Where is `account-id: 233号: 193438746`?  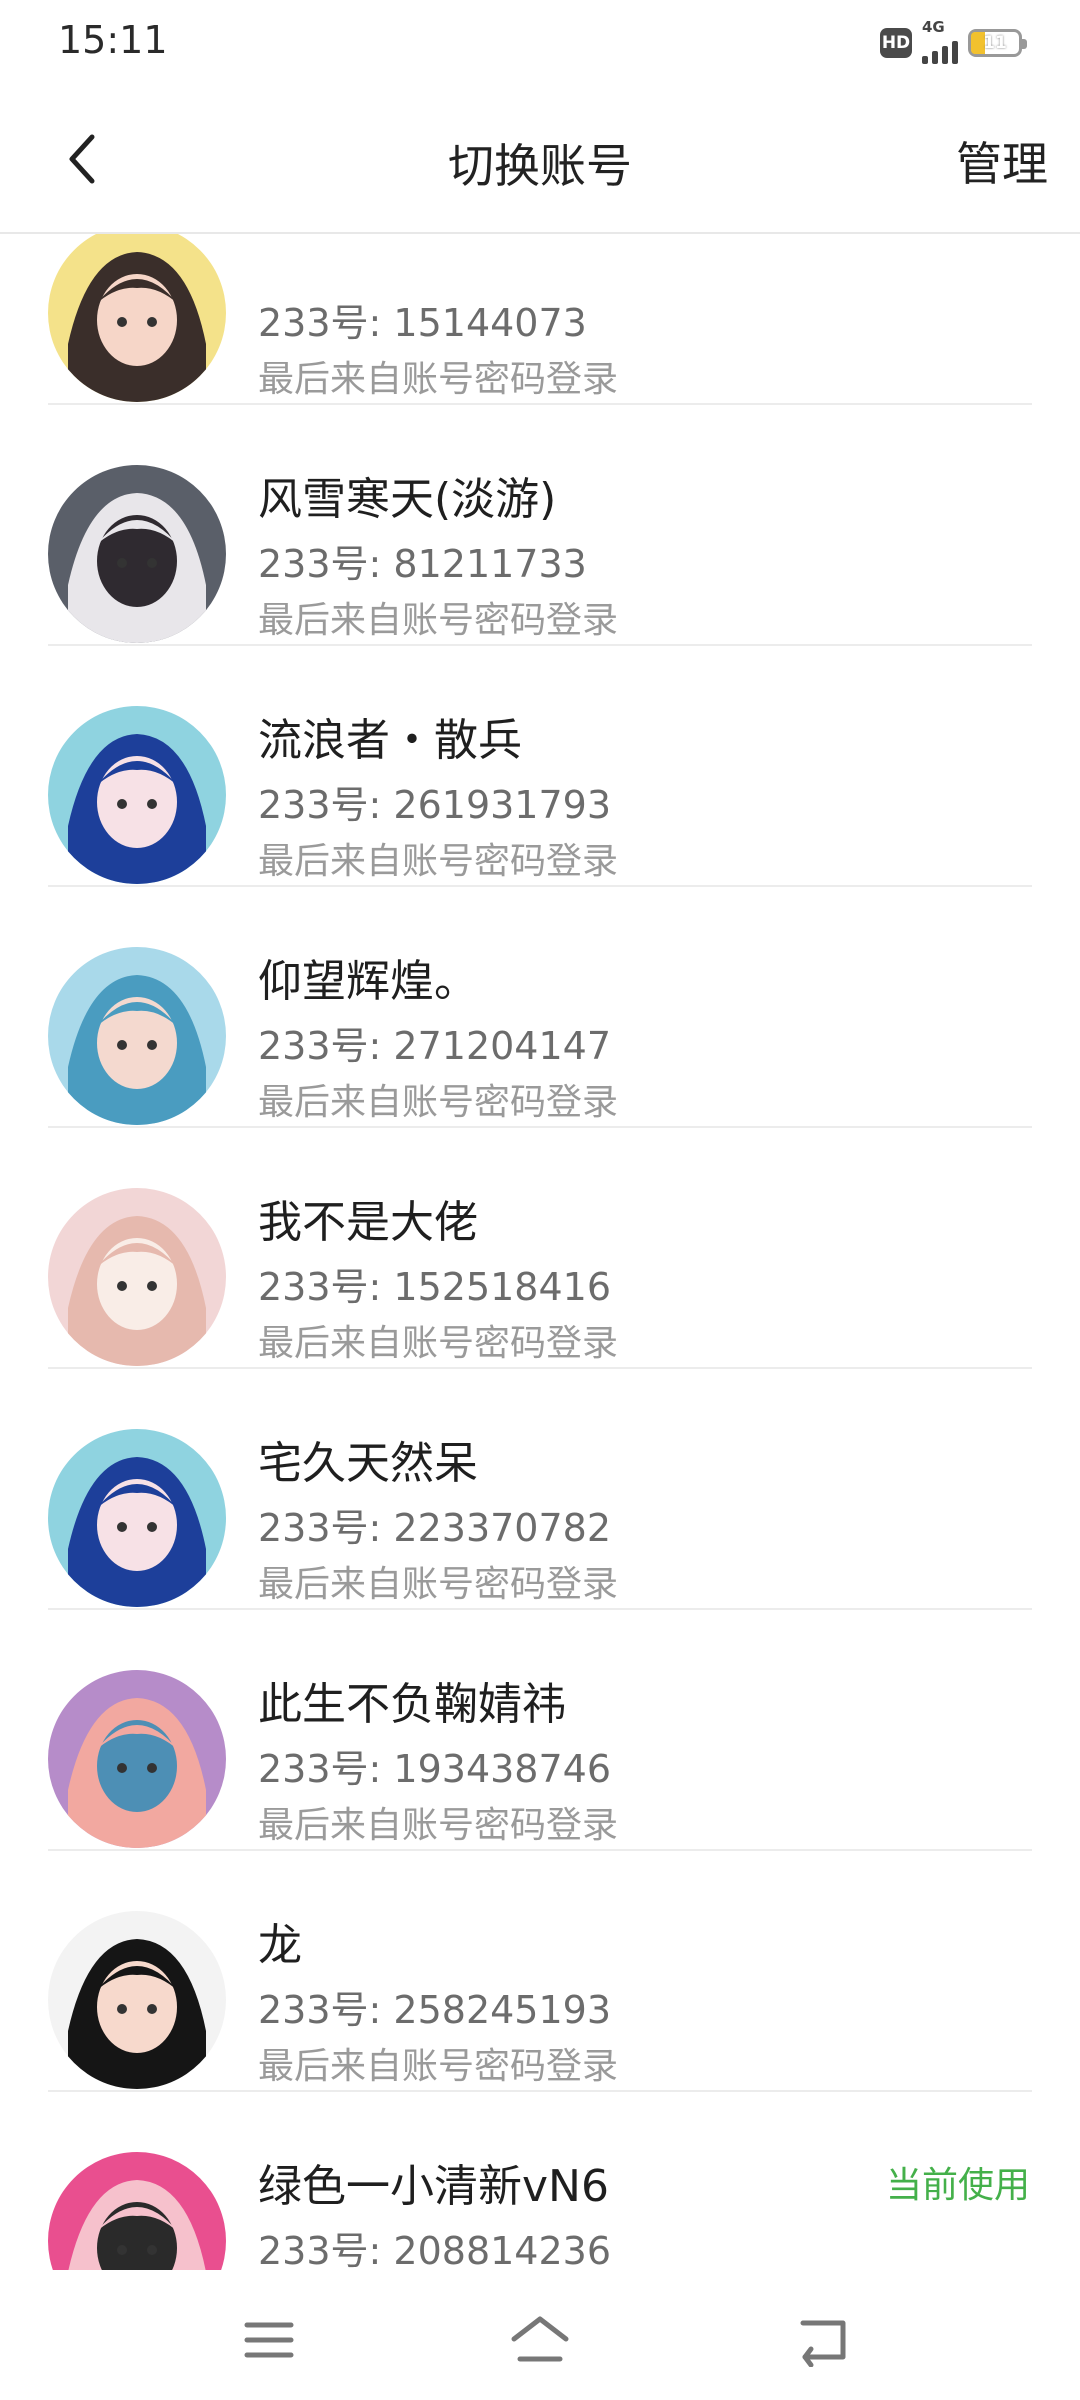
account-id: 233号: 193438746 is located at coordinates (435, 1769).